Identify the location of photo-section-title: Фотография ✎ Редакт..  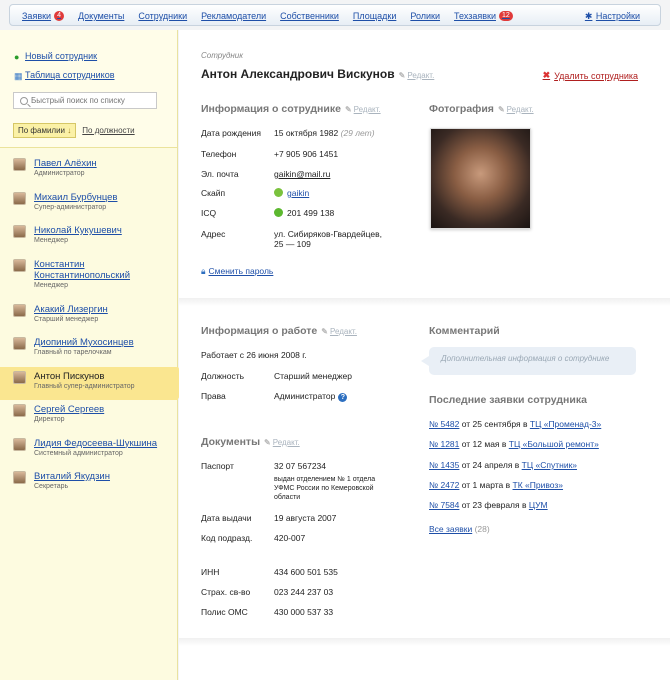
(481, 109).